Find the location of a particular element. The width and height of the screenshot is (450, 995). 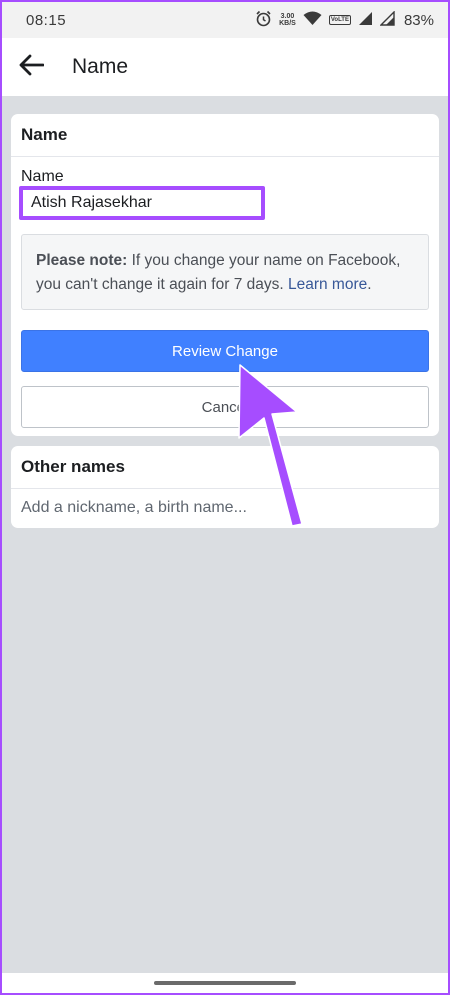

name-field-label: Name is located at coordinates (42, 176).